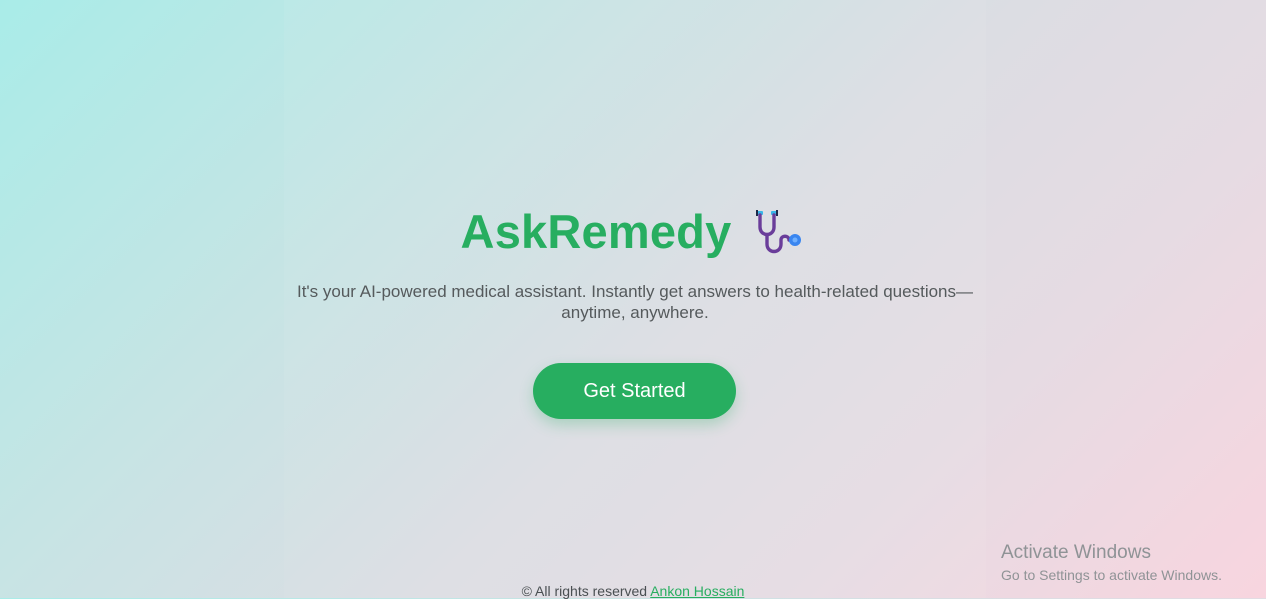 The width and height of the screenshot is (1266, 599). I want to click on get-started-button: Get Started, so click(634, 391).